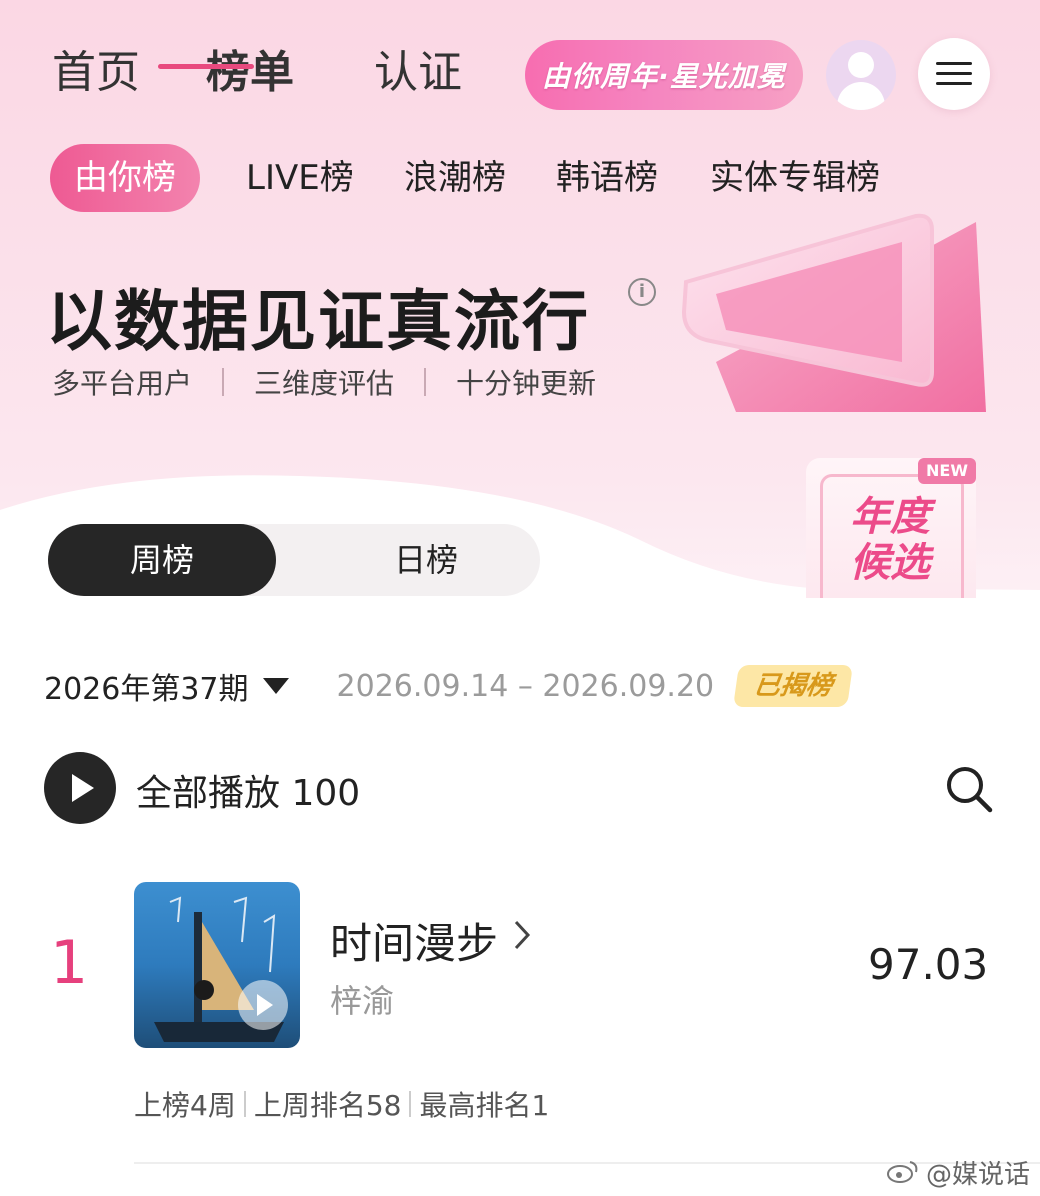 This screenshot has width=1040, height=1196. I want to click on tab-wave: 浪潮榜, so click(455, 178).